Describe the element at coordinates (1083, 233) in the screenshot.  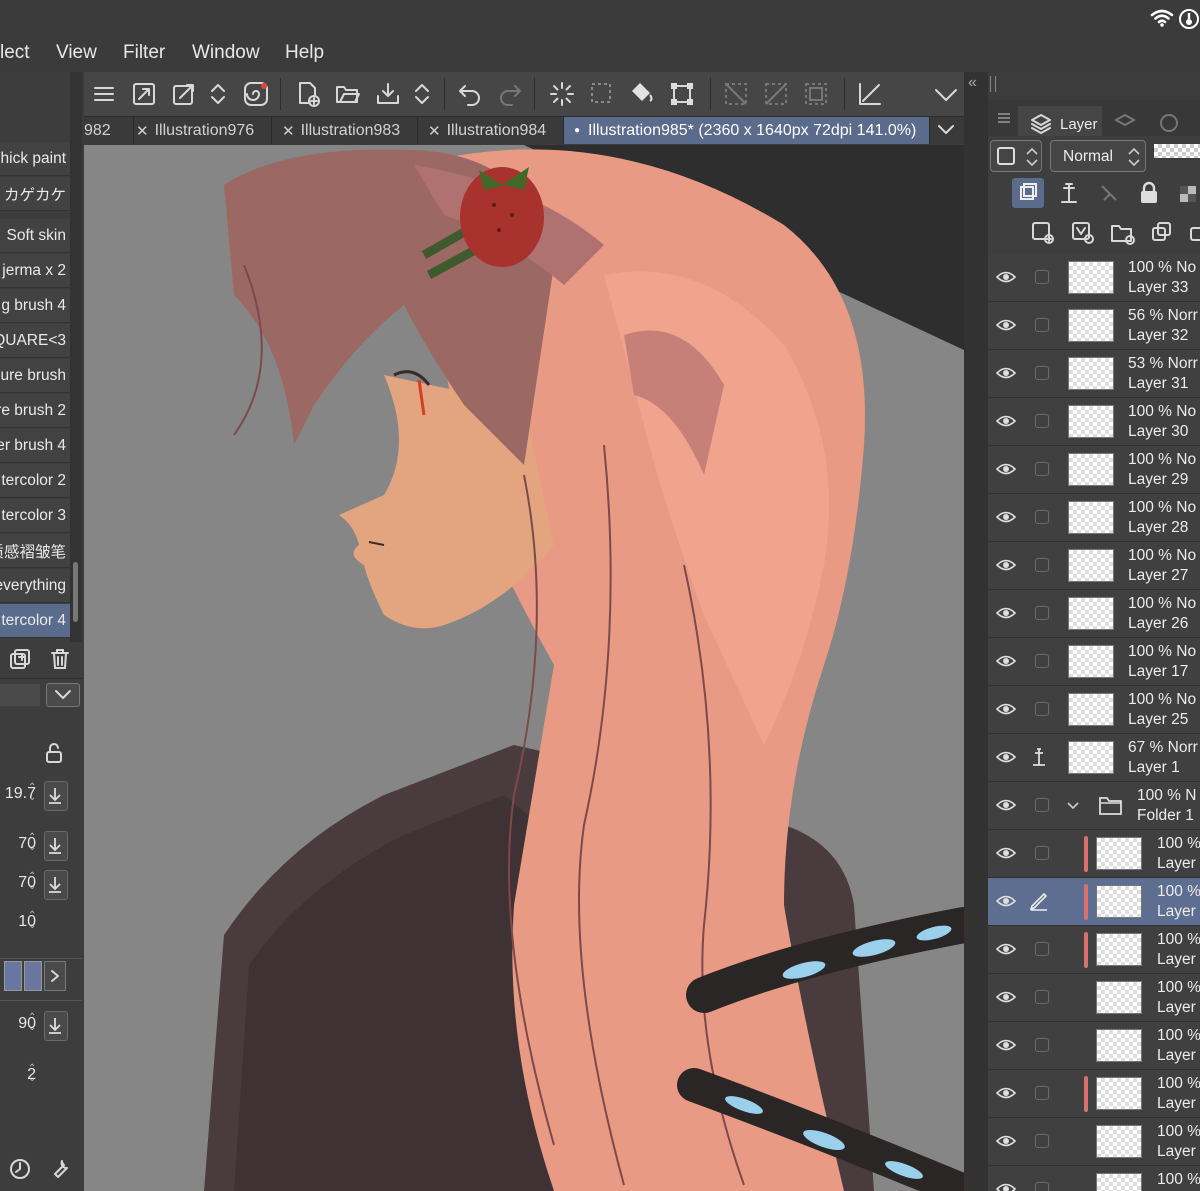
I see `new-vector-layer-icon` at that location.